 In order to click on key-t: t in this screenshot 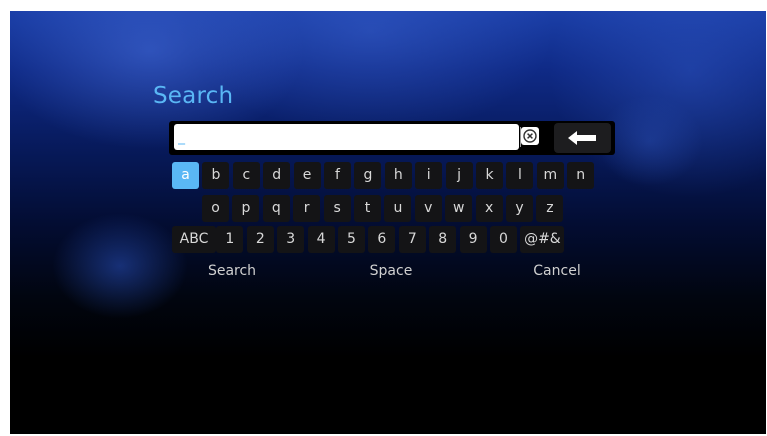, I will do `click(367, 208)`.